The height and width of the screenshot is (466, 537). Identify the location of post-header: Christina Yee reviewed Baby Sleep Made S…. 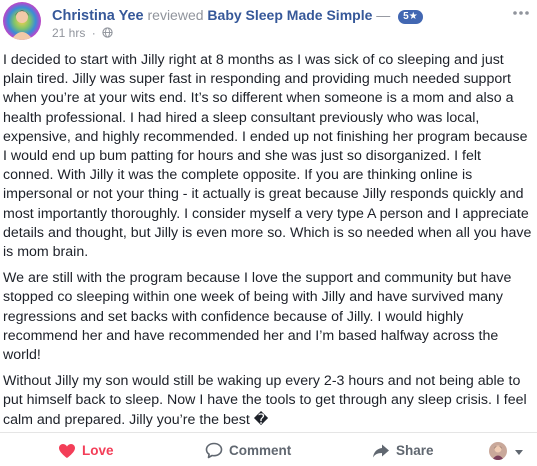
(268, 24).